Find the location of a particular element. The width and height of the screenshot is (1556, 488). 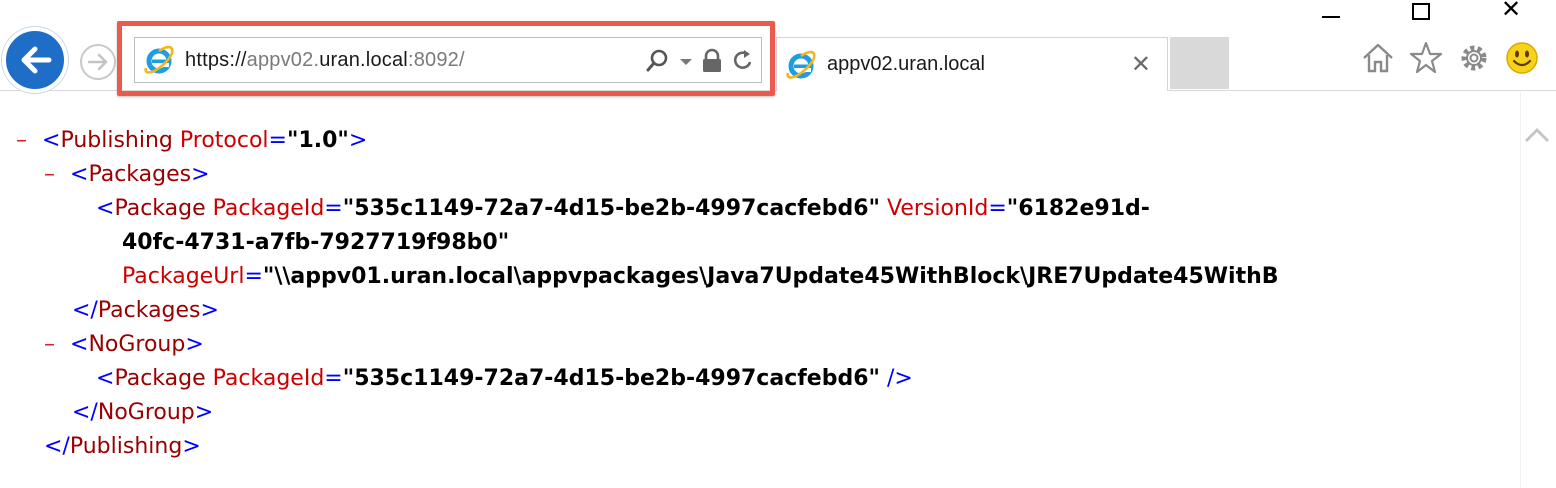

xml-value: "1.0" is located at coordinates (317, 140).